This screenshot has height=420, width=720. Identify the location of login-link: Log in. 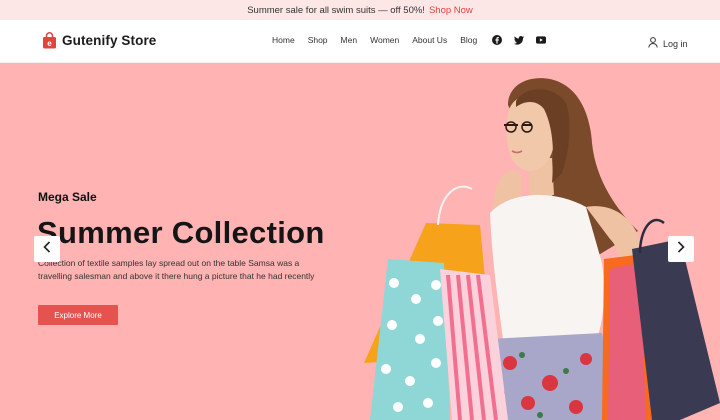
(668, 44).